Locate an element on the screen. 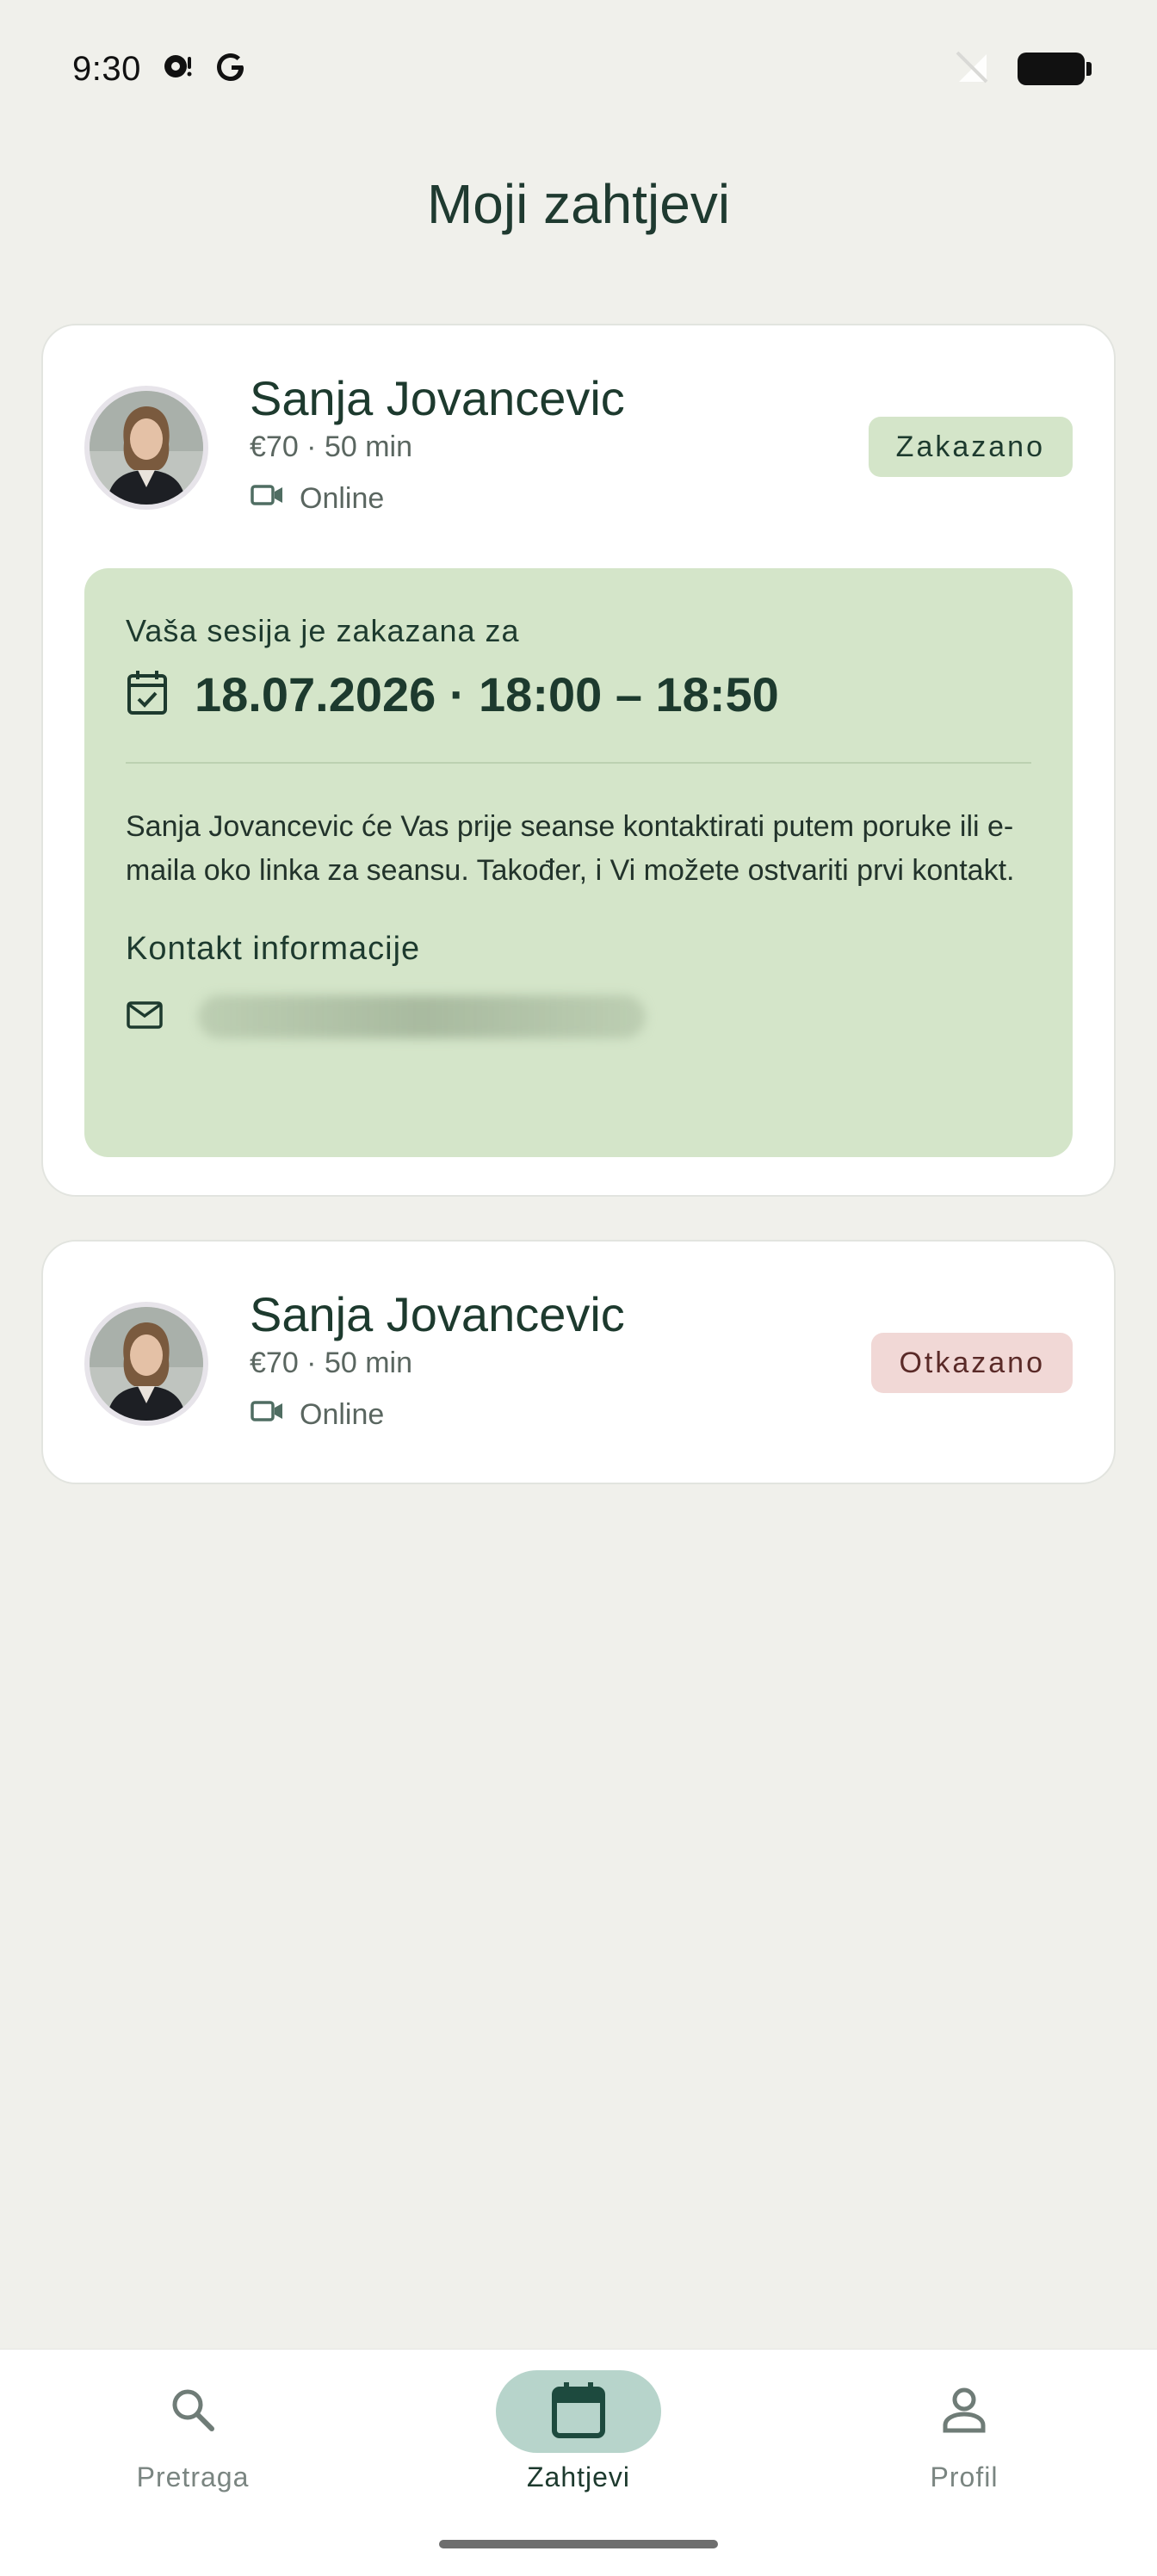 This screenshot has width=1157, height=2576. status-badge: Zakazano is located at coordinates (971, 447).